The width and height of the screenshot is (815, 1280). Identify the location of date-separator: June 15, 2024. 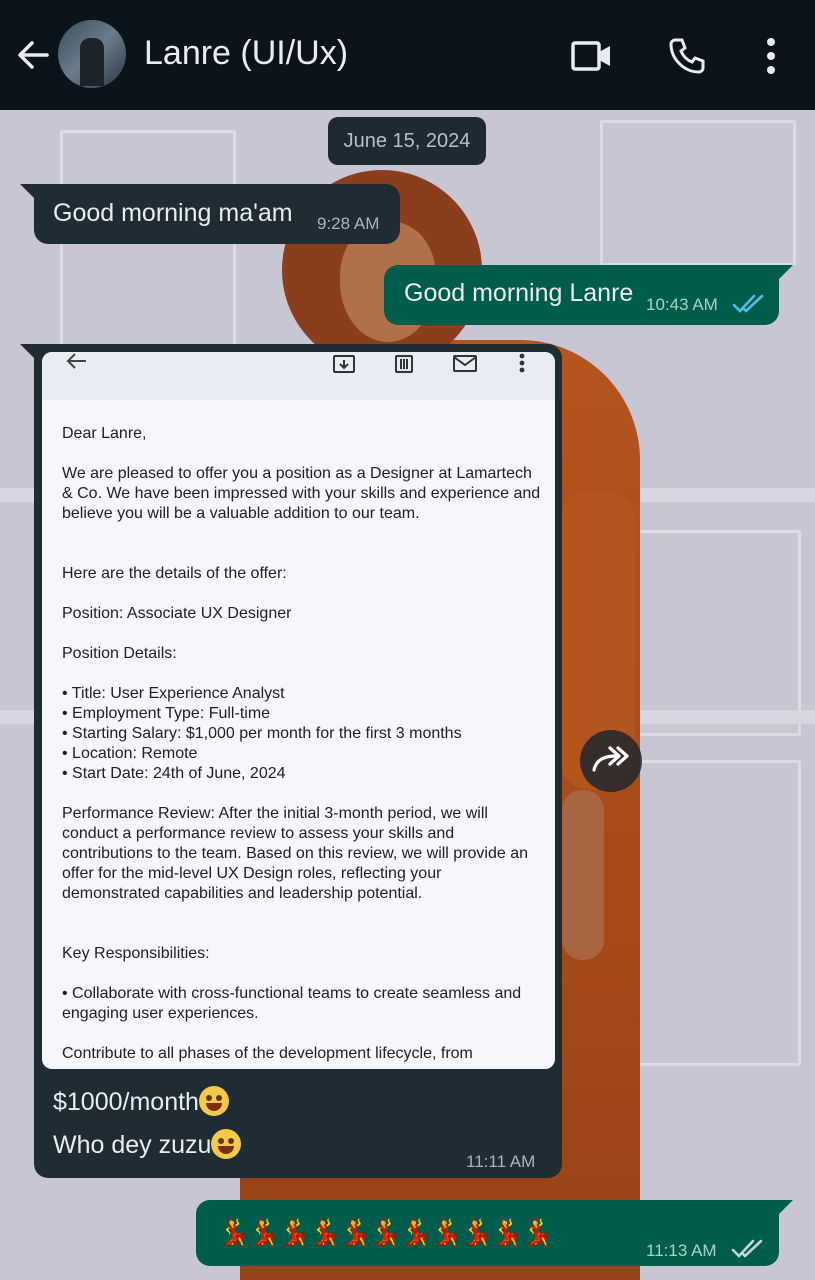
(407, 141).